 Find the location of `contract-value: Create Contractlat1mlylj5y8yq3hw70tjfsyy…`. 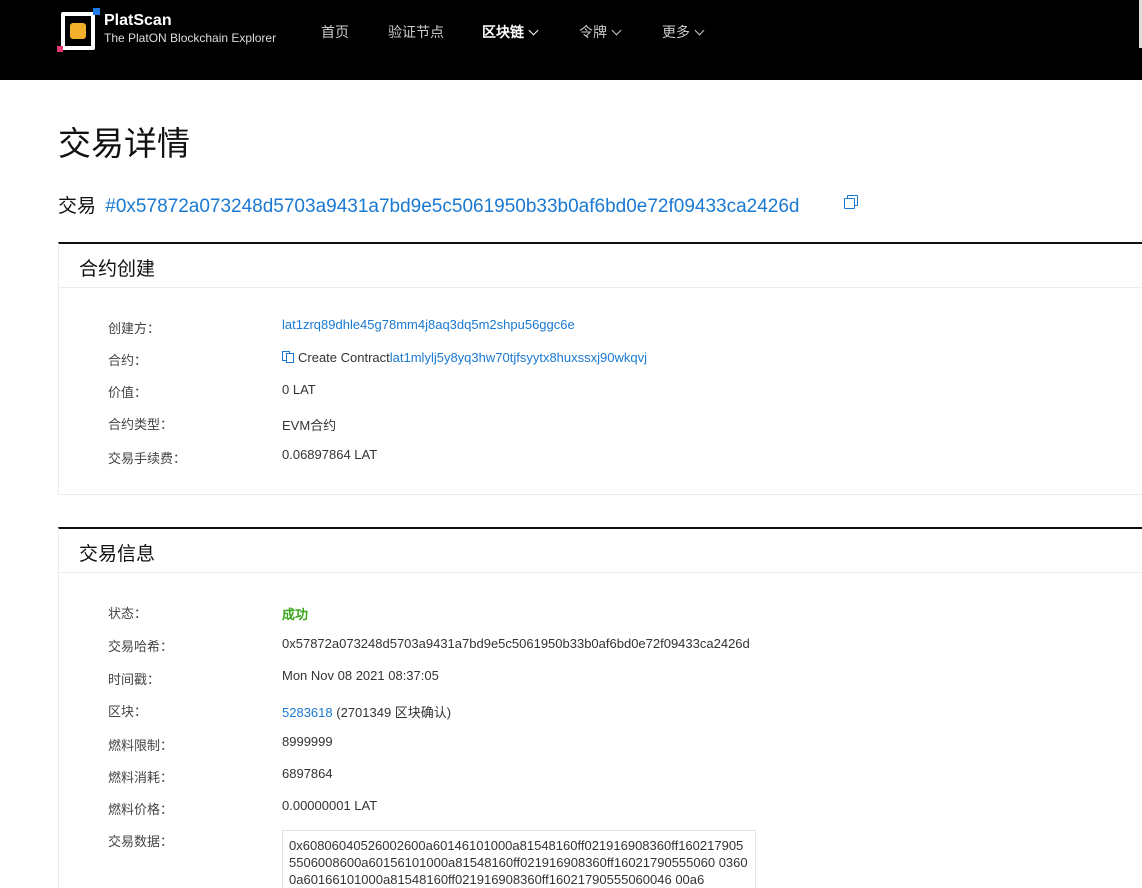

contract-value: Create Contractlat1mlylj5y8yq3hw70tjfsyy… is located at coordinates (464, 357).